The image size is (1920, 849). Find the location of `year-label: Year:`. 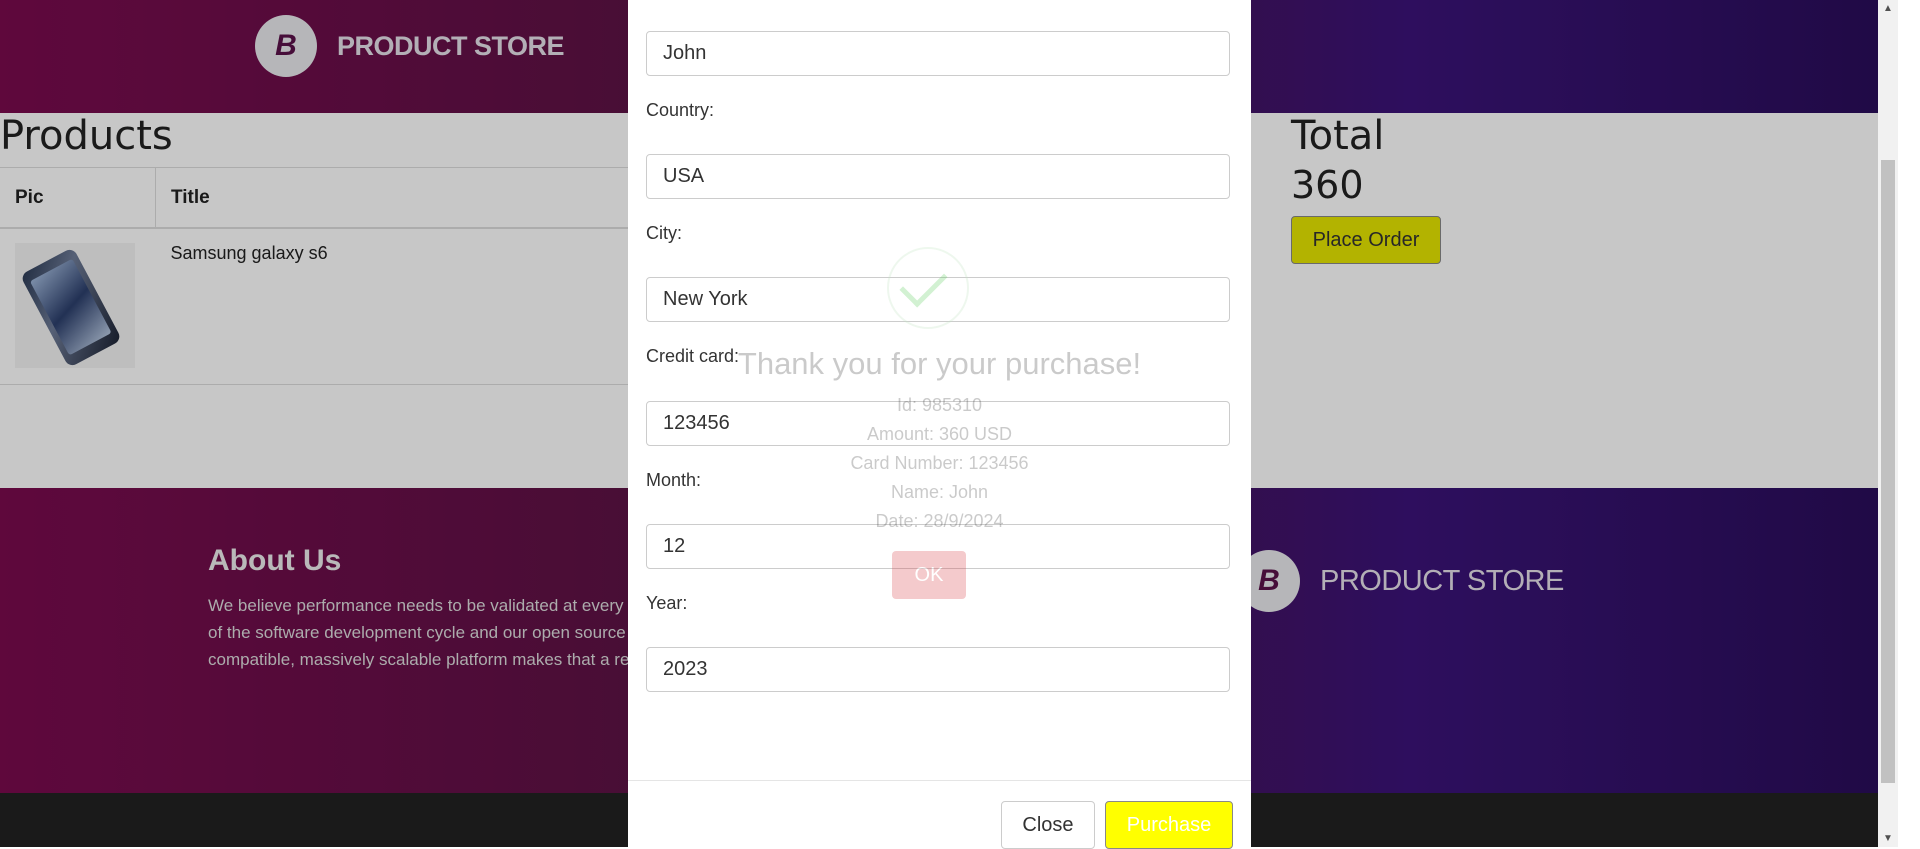

year-label: Year: is located at coordinates (667, 603).